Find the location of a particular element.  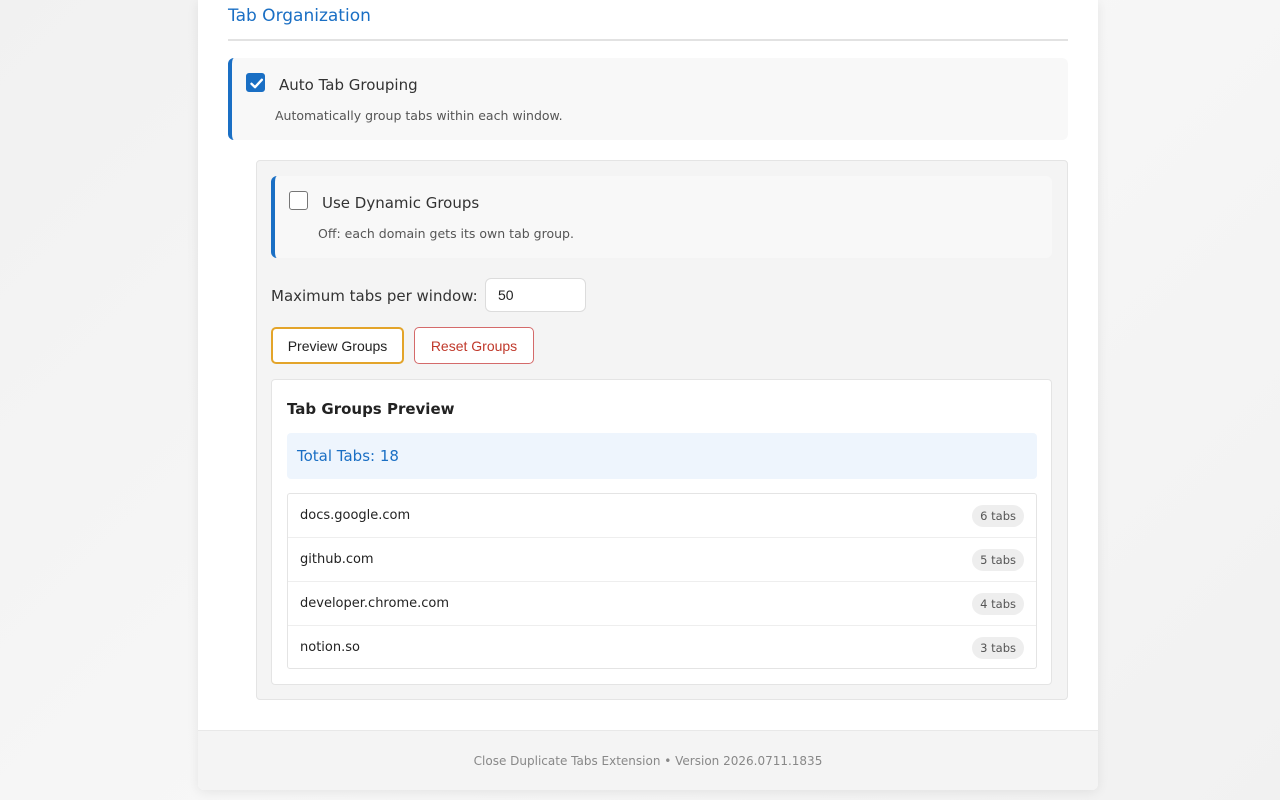

domain-name: developer.chrome.com is located at coordinates (374, 603).